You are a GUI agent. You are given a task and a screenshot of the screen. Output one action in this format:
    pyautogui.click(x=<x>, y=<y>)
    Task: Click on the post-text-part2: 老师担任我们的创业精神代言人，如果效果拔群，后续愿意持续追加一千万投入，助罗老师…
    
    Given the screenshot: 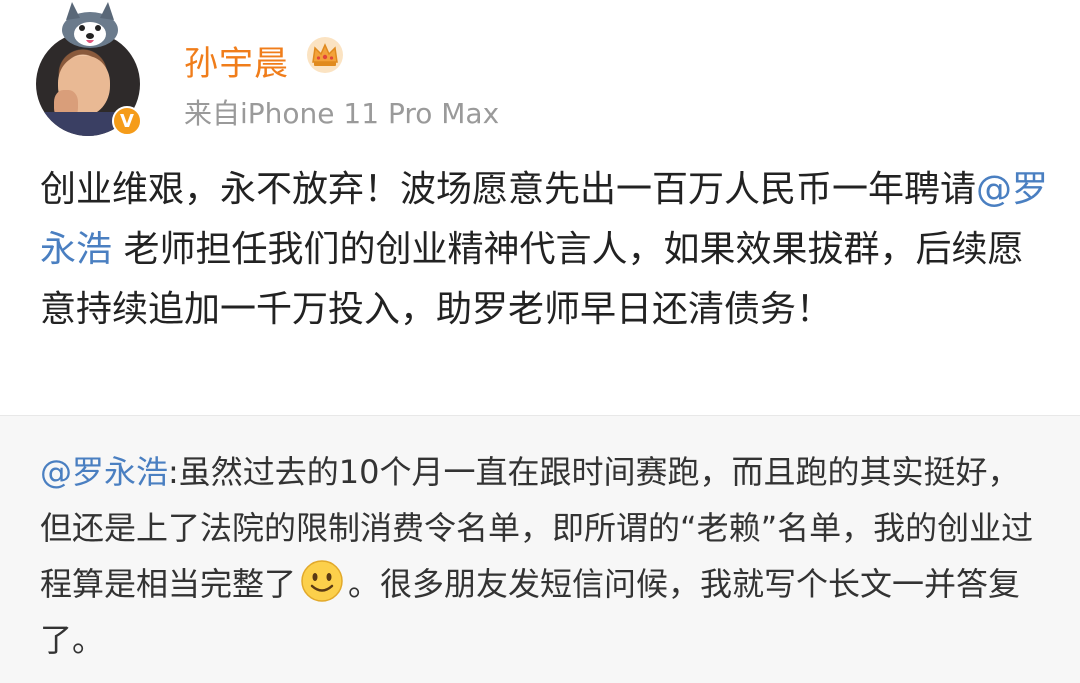 What is the action you would take?
    pyautogui.click(x=532, y=279)
    